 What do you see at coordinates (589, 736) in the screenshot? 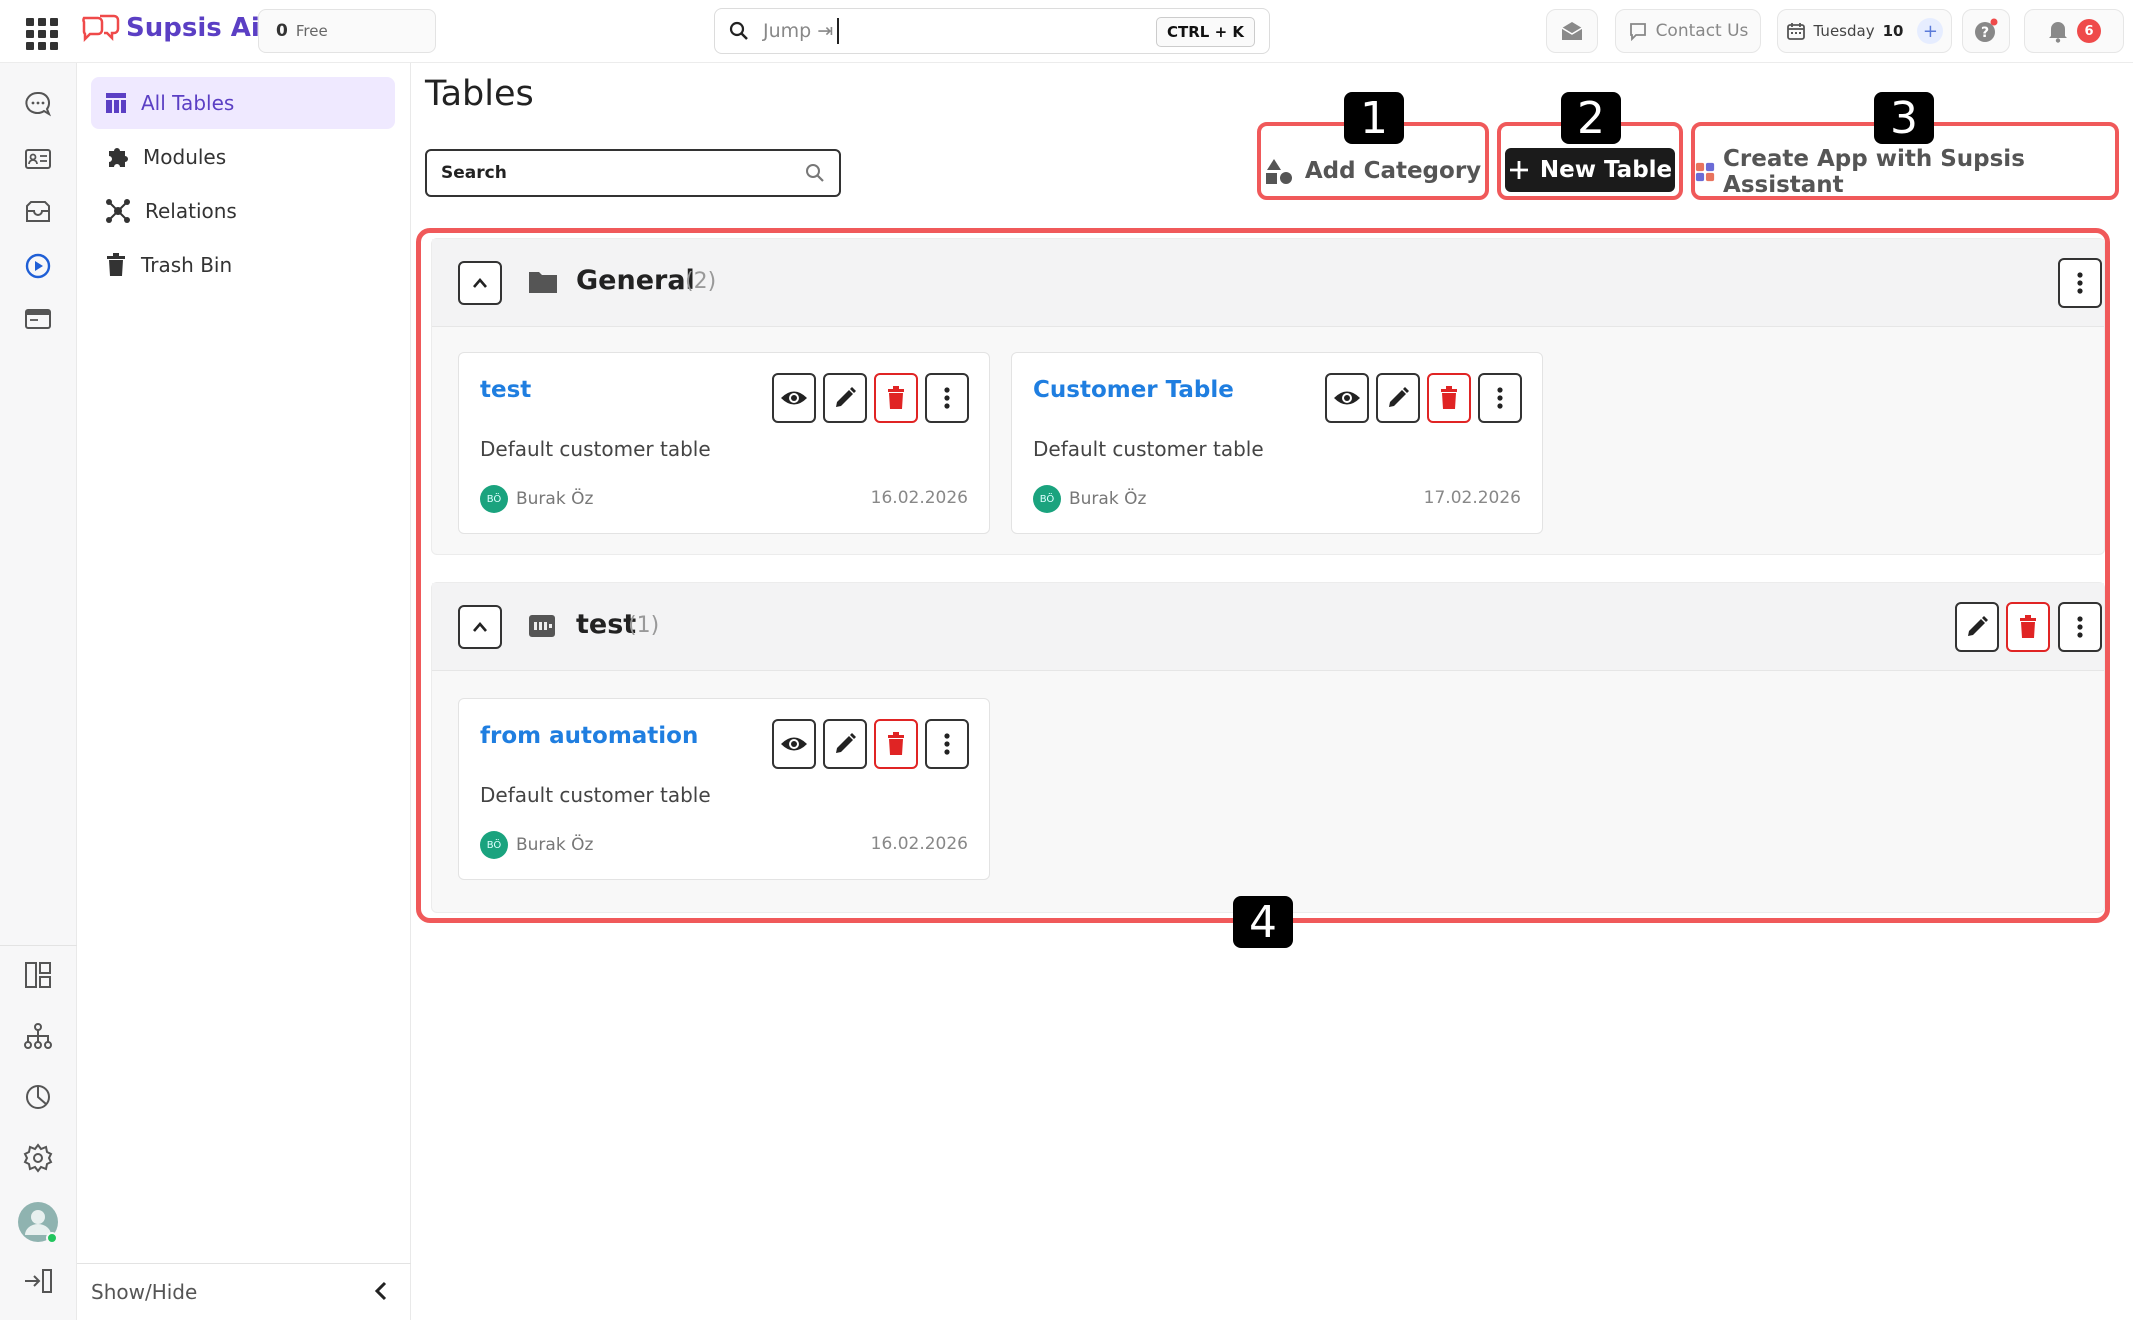
I see `table-title-link: from automation` at bounding box center [589, 736].